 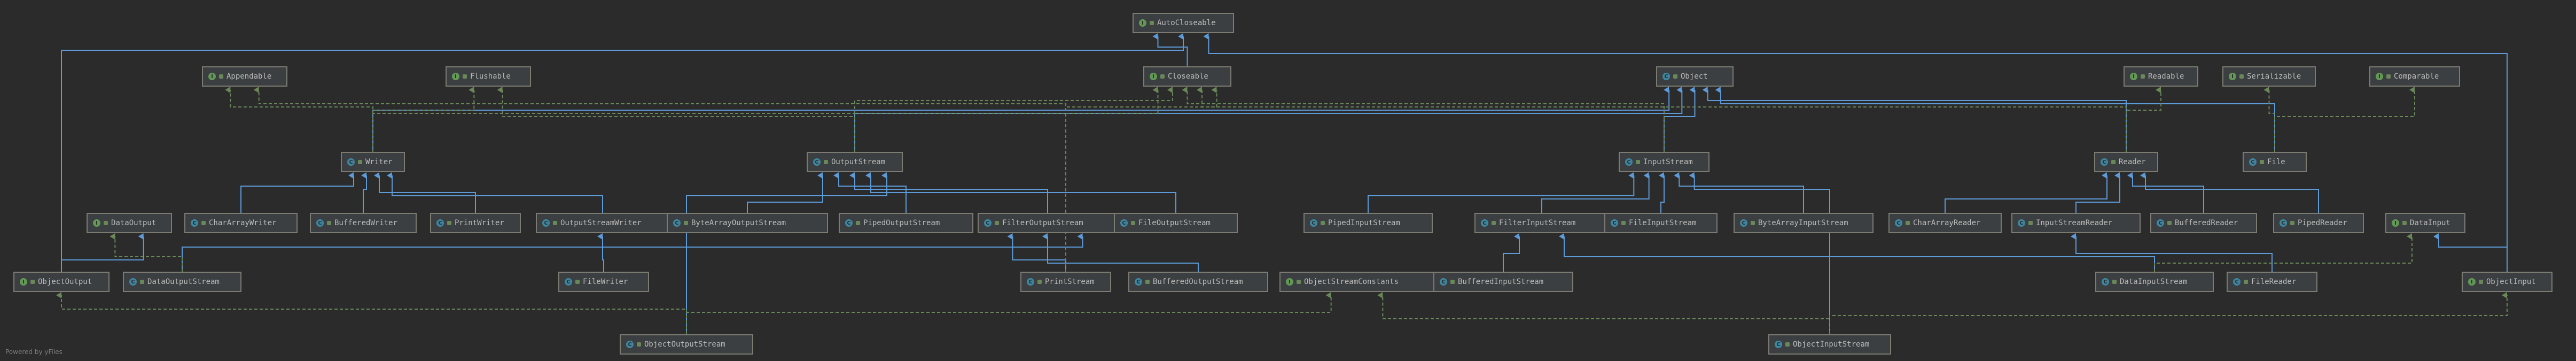 What do you see at coordinates (1945, 223) in the screenshot?
I see `class-node-char-array-reader: C CharArrayReader` at bounding box center [1945, 223].